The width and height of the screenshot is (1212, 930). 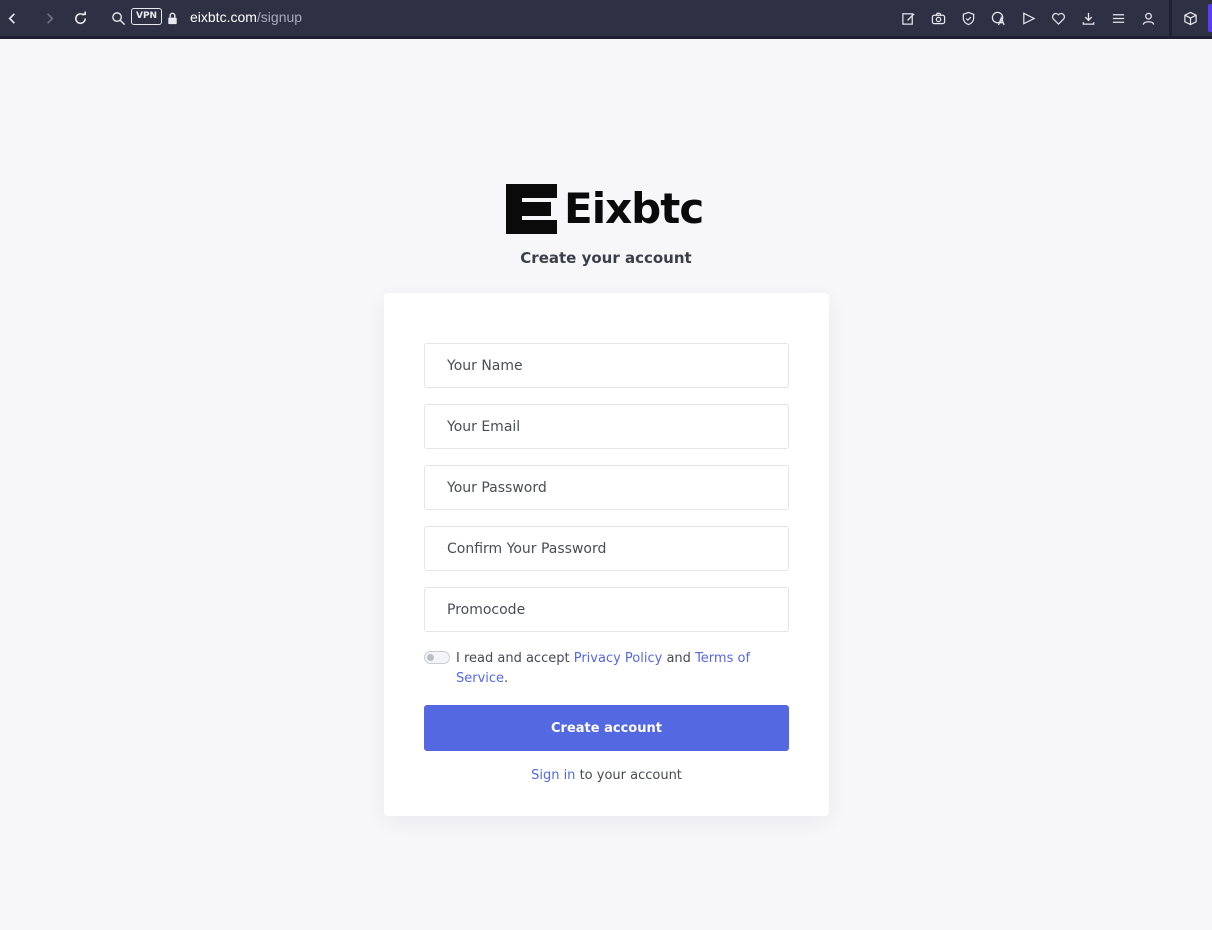 I want to click on create-account-button: Create account, so click(x=606, y=728).